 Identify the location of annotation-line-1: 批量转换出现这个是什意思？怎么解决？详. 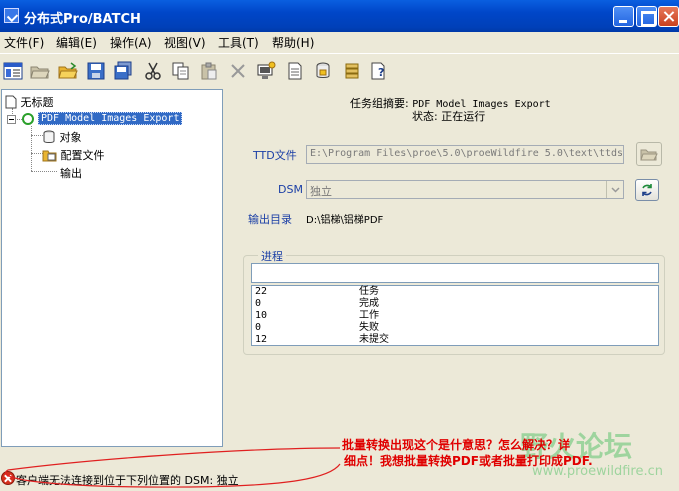
(456, 445).